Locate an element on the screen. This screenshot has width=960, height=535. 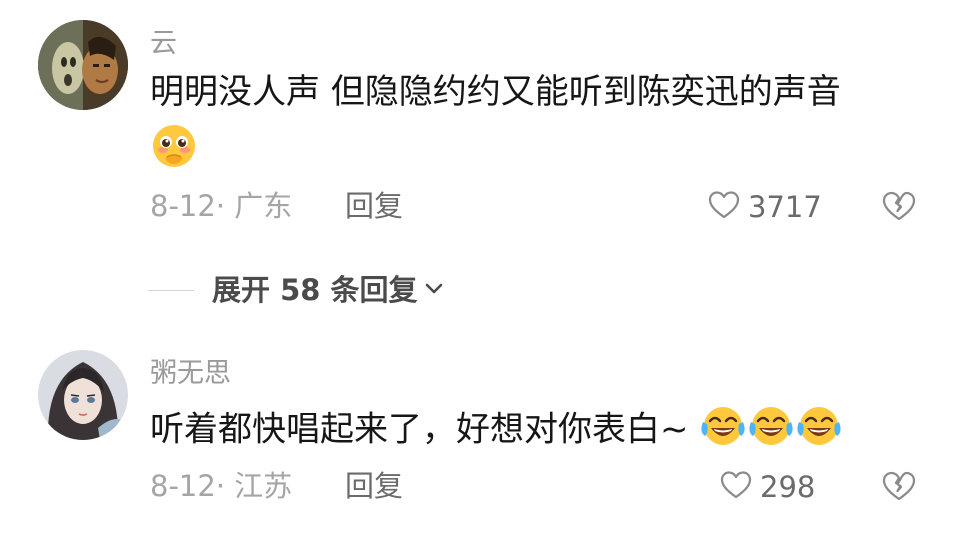
shy-face-emoji is located at coordinates (174, 151).